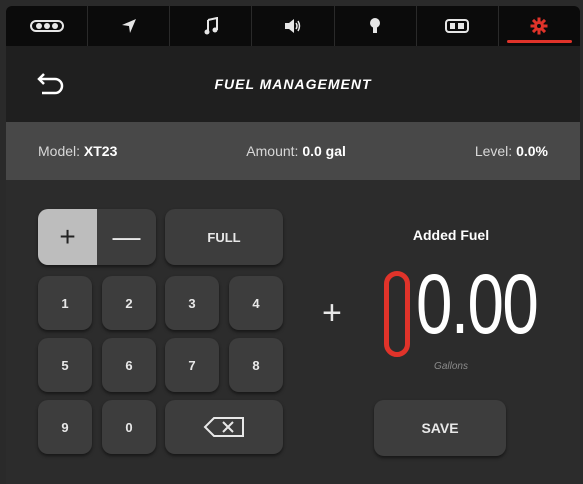  Describe the element at coordinates (65, 365) in the screenshot. I see `key-5: 5` at that location.